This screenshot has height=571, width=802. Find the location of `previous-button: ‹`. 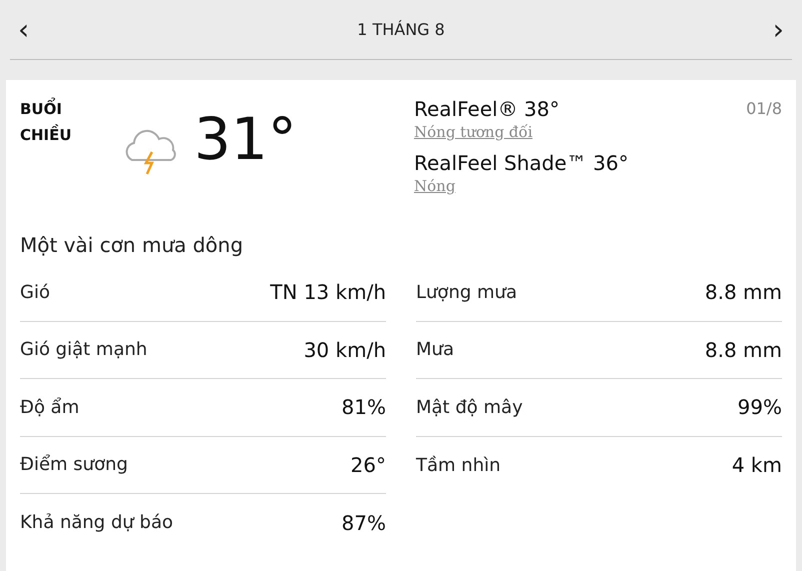

previous-button: ‹ is located at coordinates (24, 30).